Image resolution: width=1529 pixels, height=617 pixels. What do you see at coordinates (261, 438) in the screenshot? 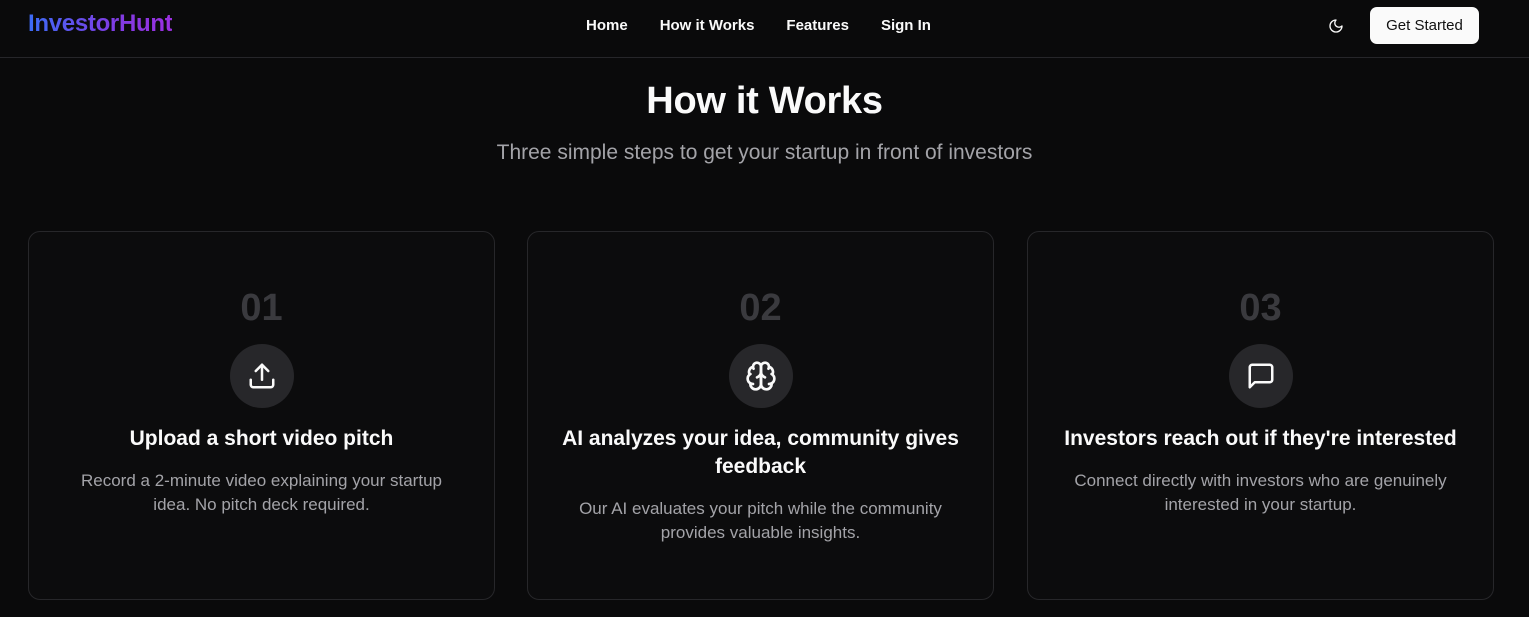
I see `step-title: Upload a short video pitch` at bounding box center [261, 438].